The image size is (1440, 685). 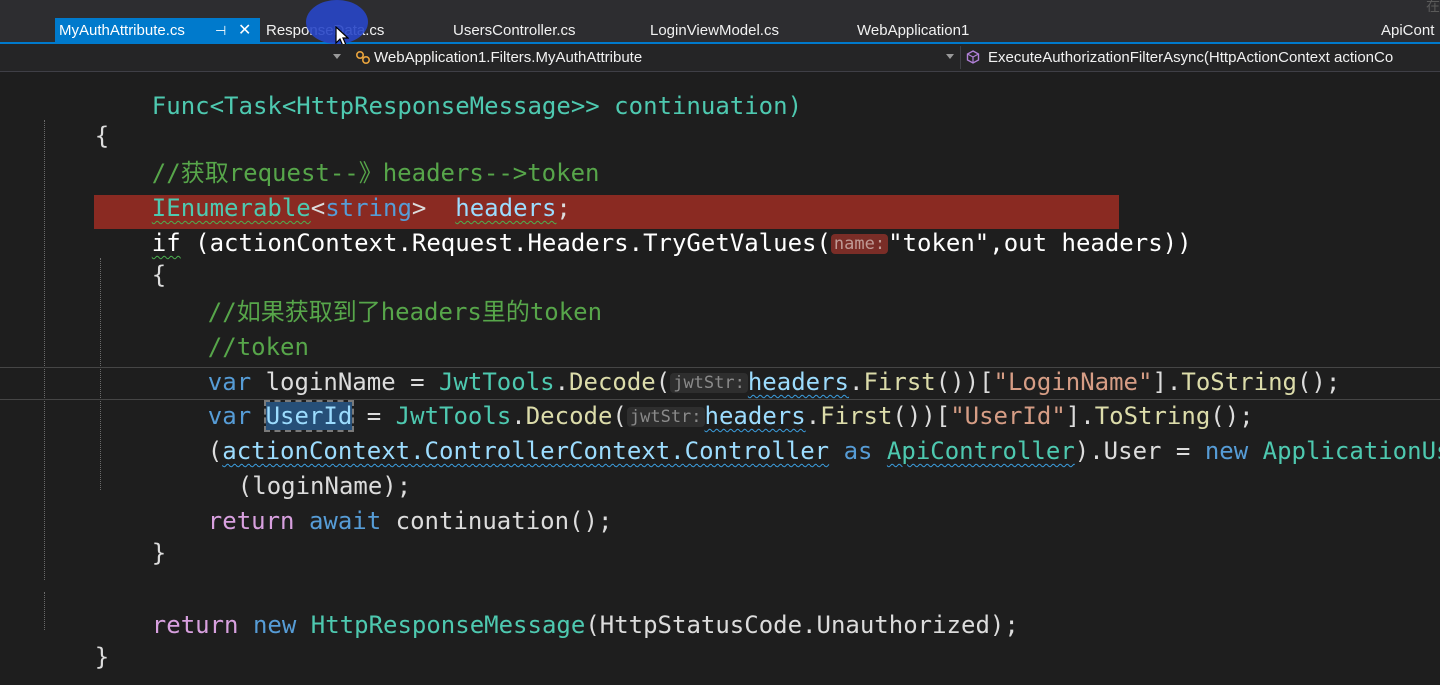 I want to click on code-line-comment: //token, so click(x=229, y=330).